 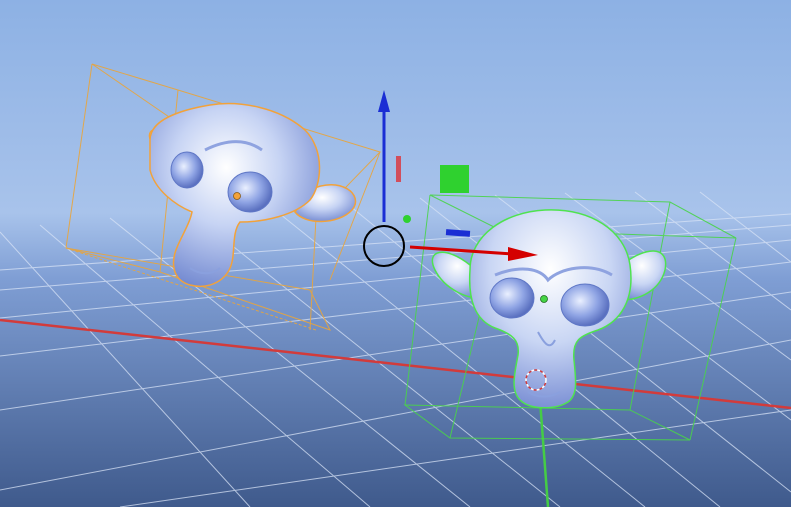 I want to click on monkey-right-eye-left, so click(x=512, y=298).